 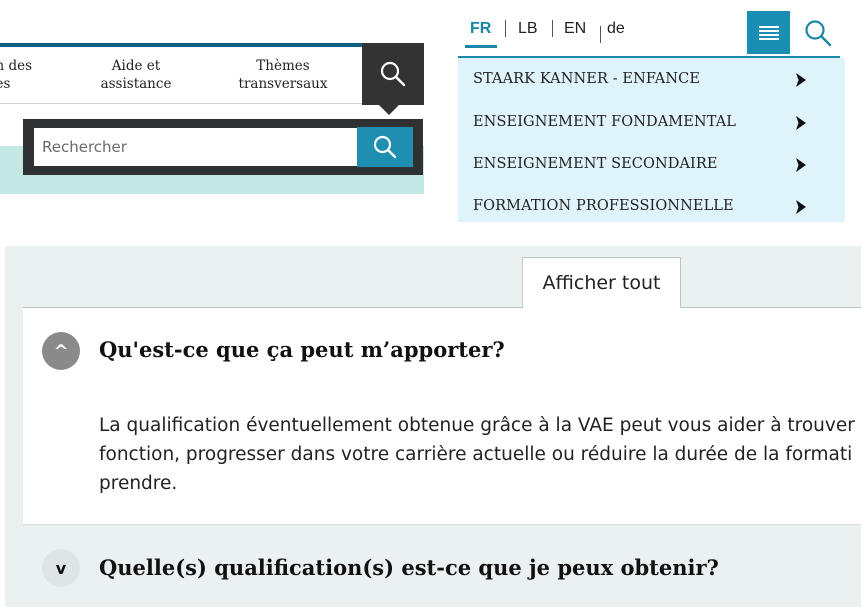 I want to click on chevron-up-icon: ^, so click(x=61, y=351).